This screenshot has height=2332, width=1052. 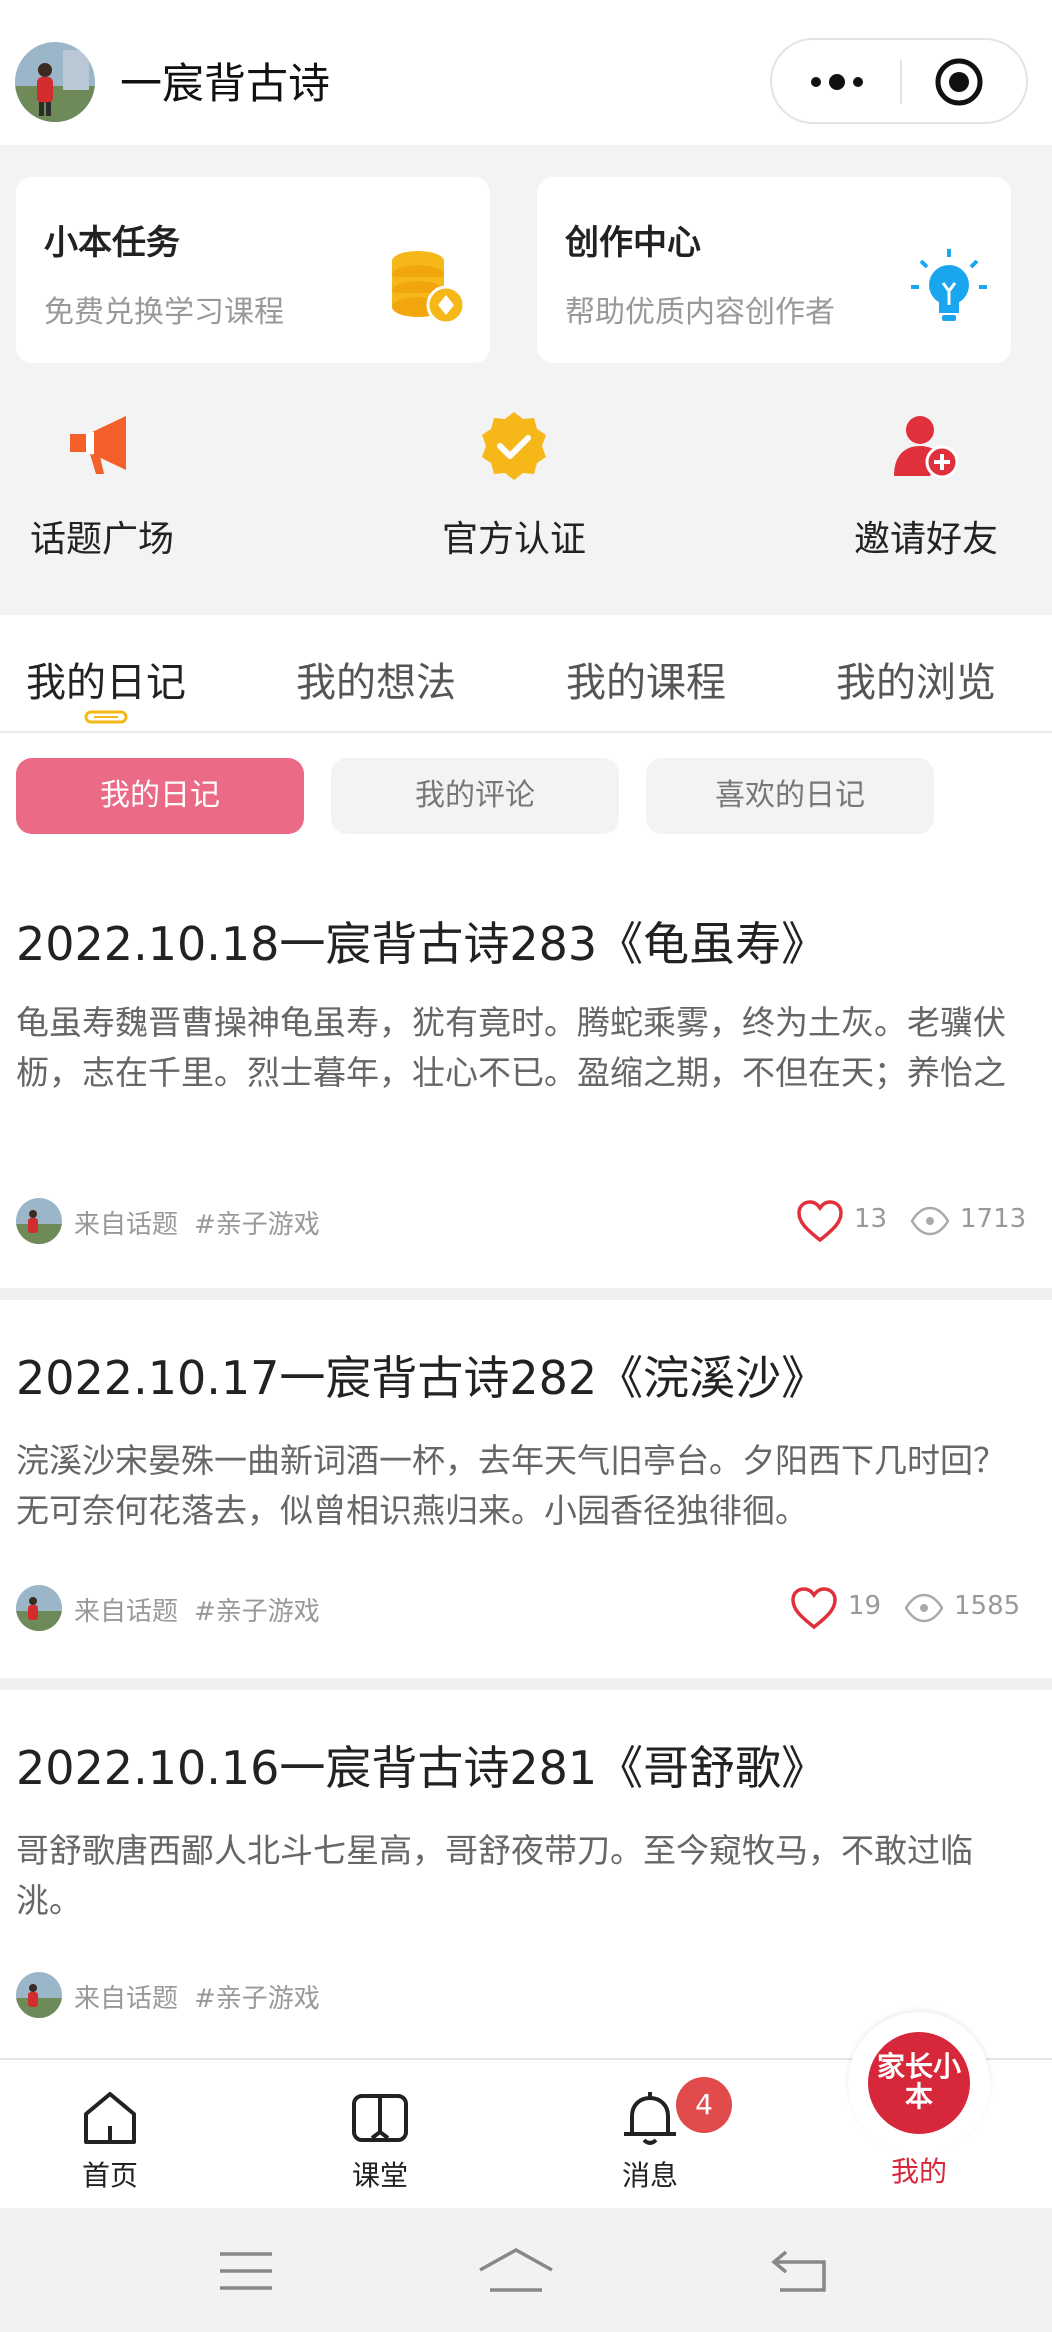 I want to click on invite-friends-button: 邀请好友, so click(x=926, y=485).